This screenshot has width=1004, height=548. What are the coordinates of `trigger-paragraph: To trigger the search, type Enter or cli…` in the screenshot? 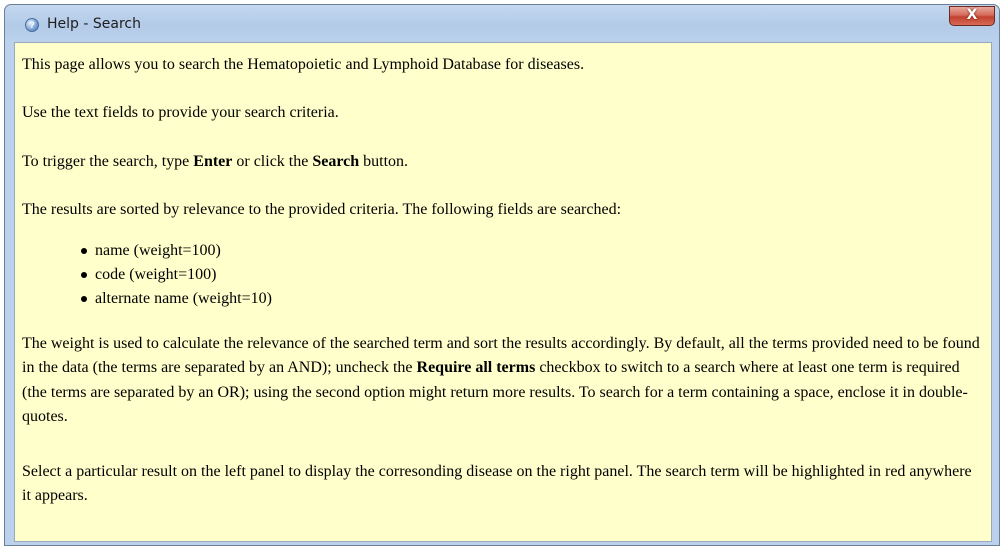 It's located at (215, 162).